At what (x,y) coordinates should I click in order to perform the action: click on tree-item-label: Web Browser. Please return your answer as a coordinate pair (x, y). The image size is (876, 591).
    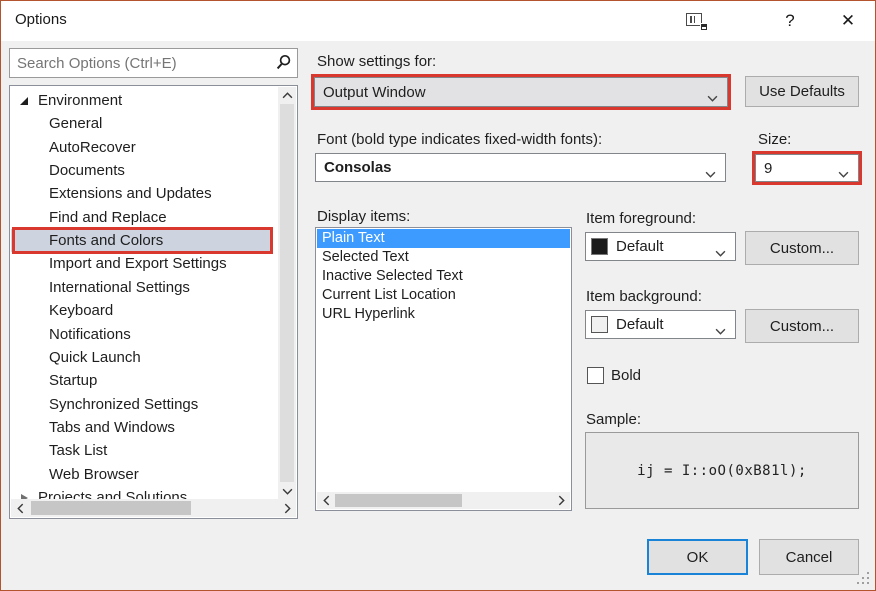
    Looking at the image, I should click on (94, 474).